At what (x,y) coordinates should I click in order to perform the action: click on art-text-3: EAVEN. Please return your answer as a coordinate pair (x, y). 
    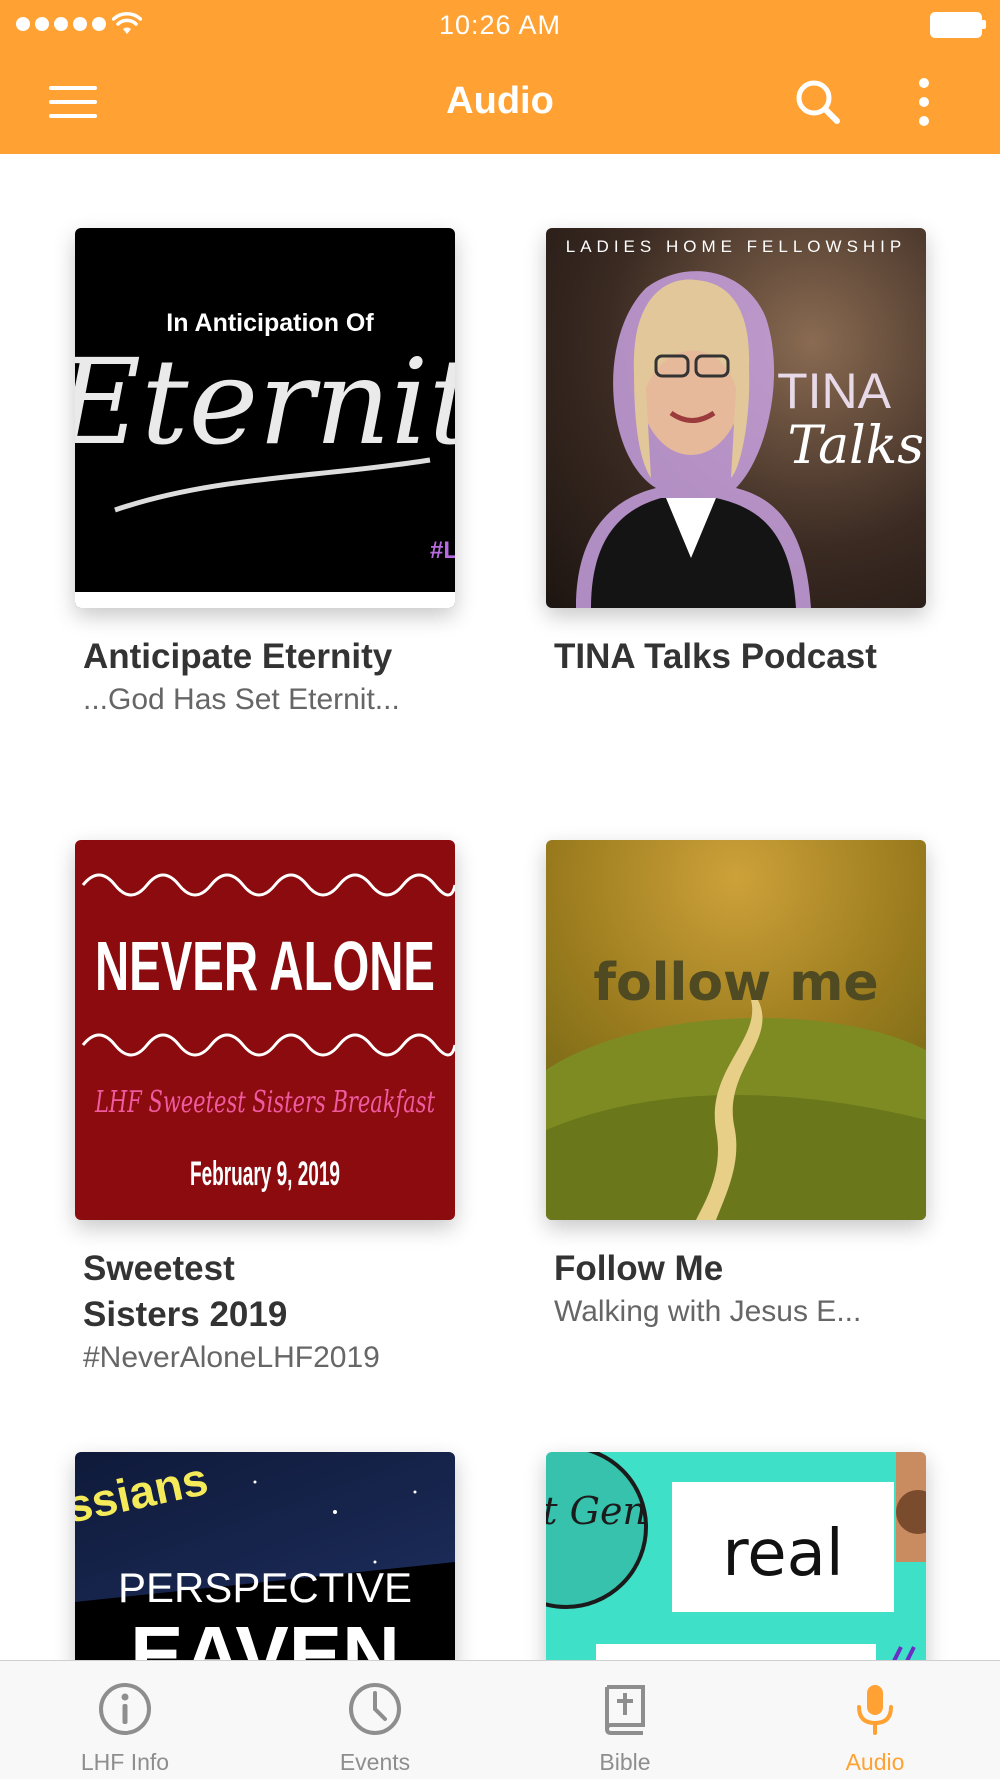
    Looking at the image, I should click on (265, 1635).